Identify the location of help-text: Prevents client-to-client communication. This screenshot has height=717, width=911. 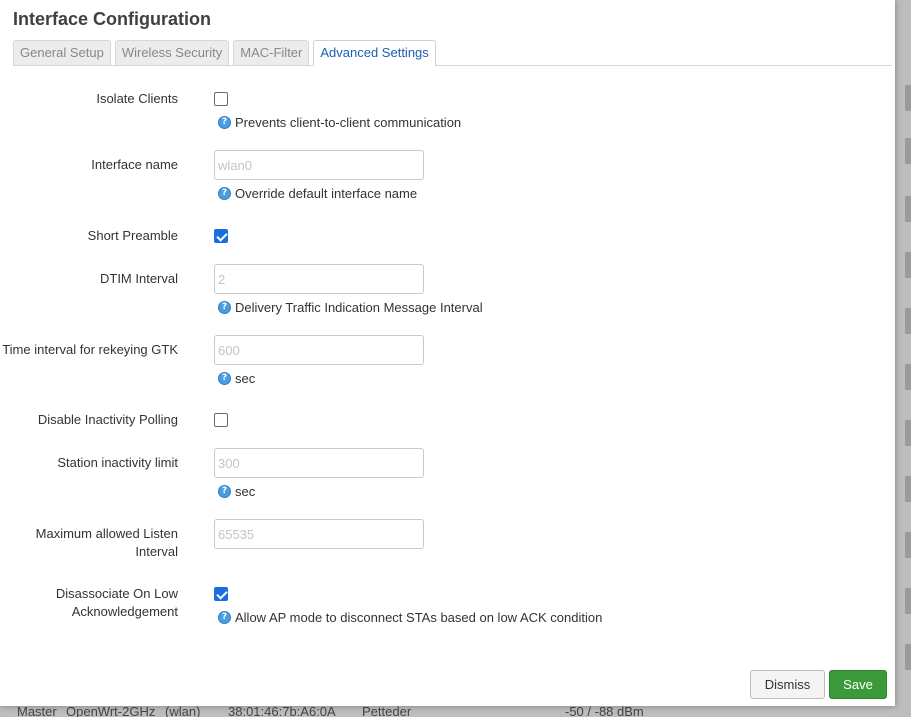
(348, 122).